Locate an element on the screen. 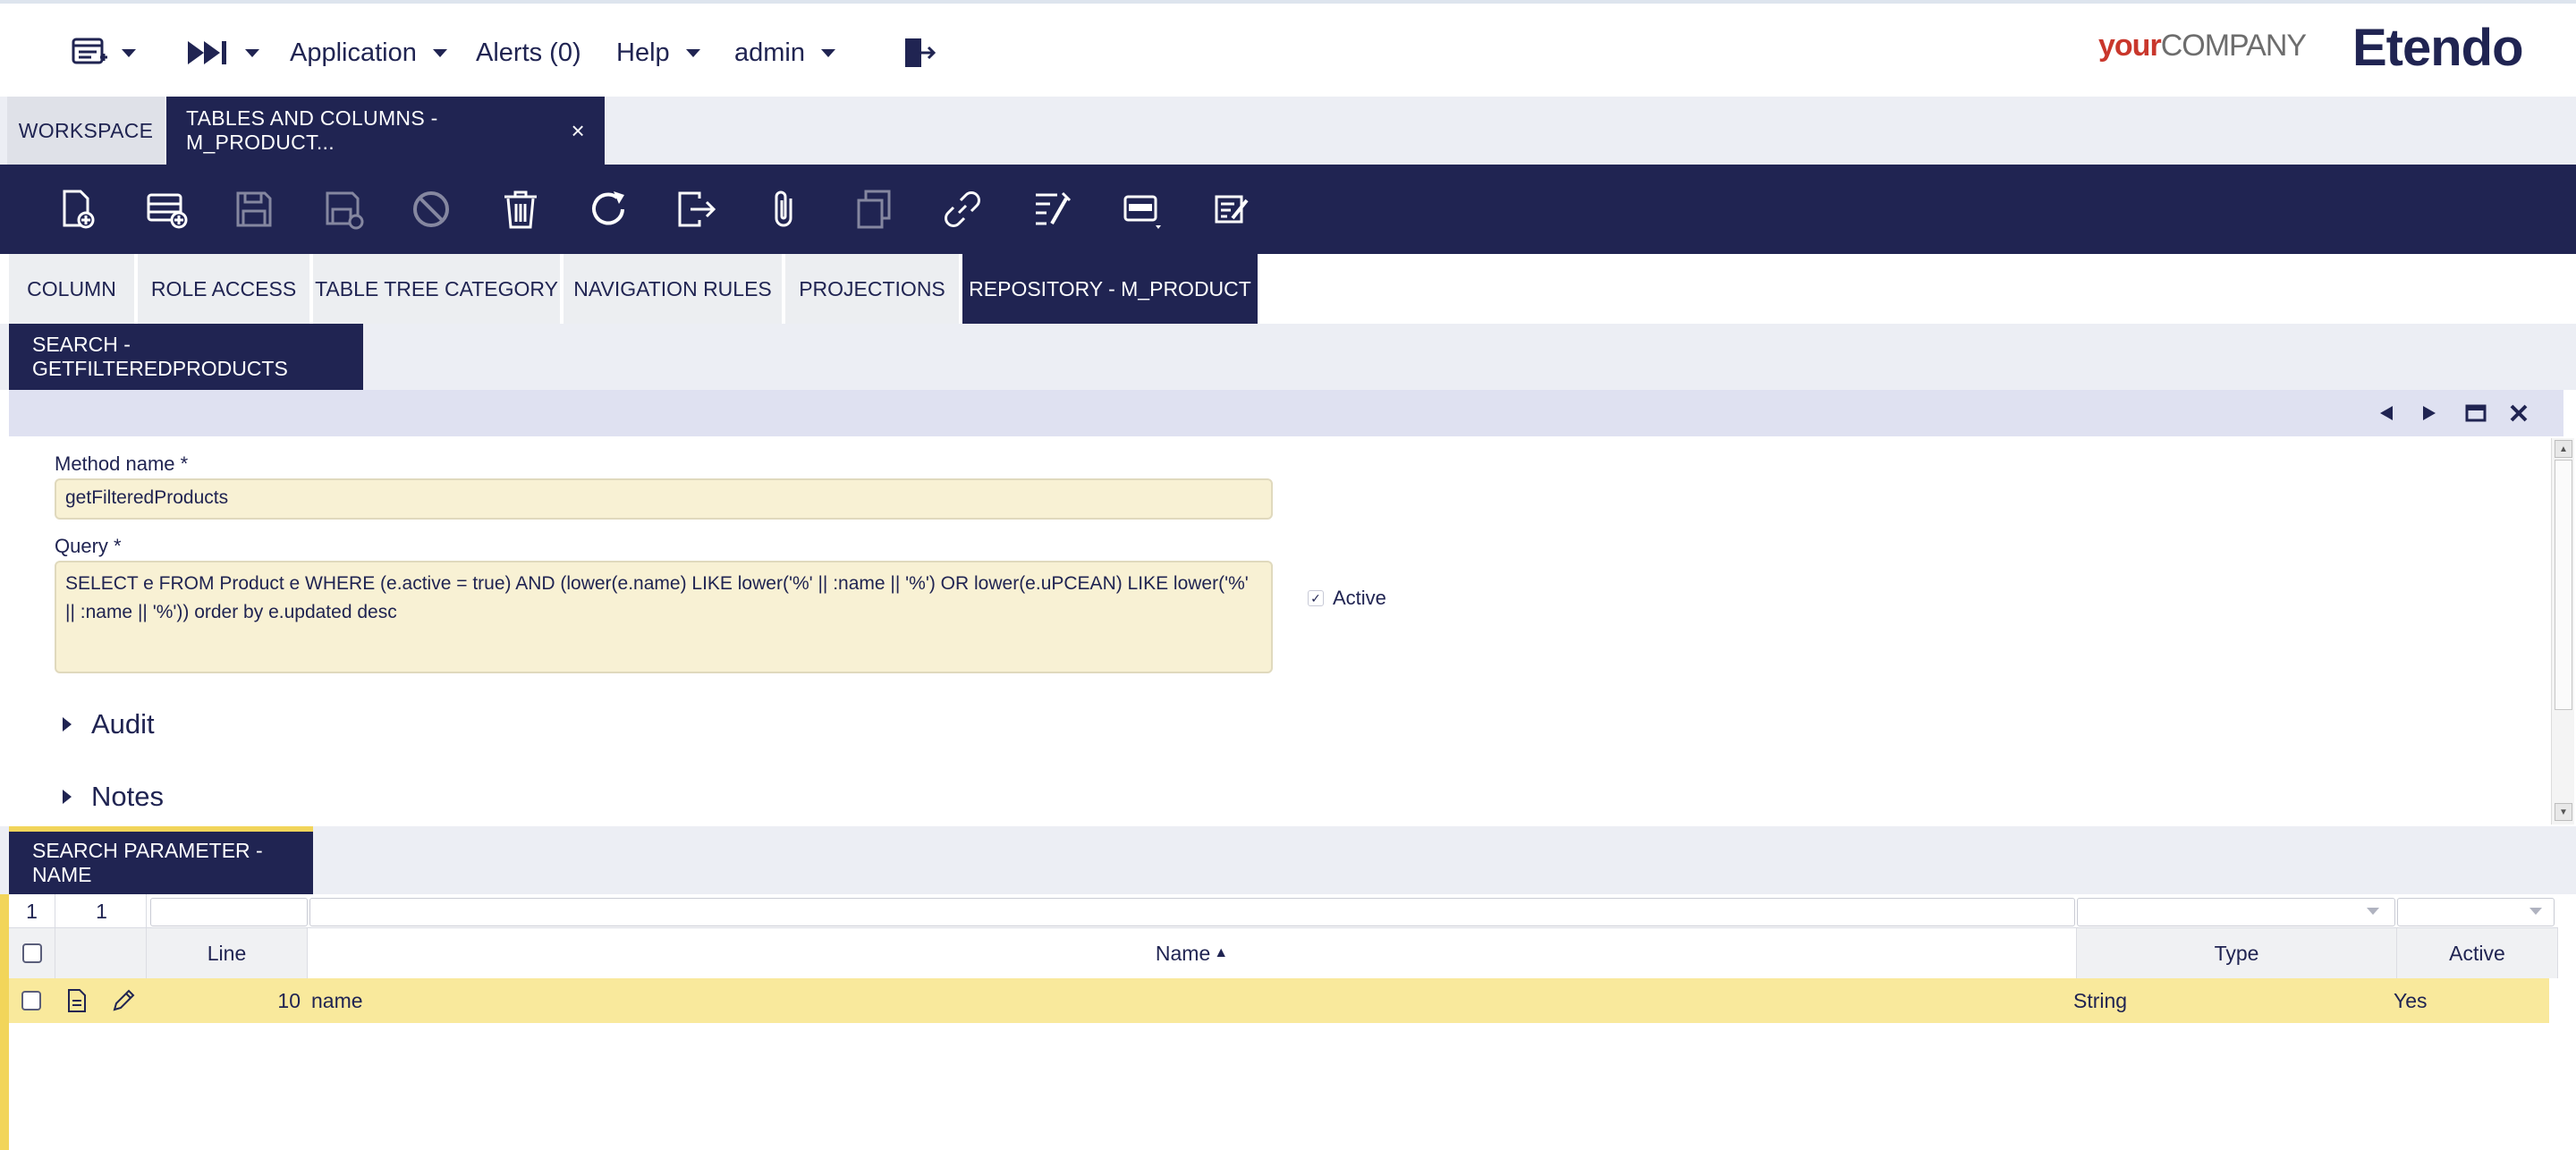  copy-record-button is located at coordinates (875, 209).